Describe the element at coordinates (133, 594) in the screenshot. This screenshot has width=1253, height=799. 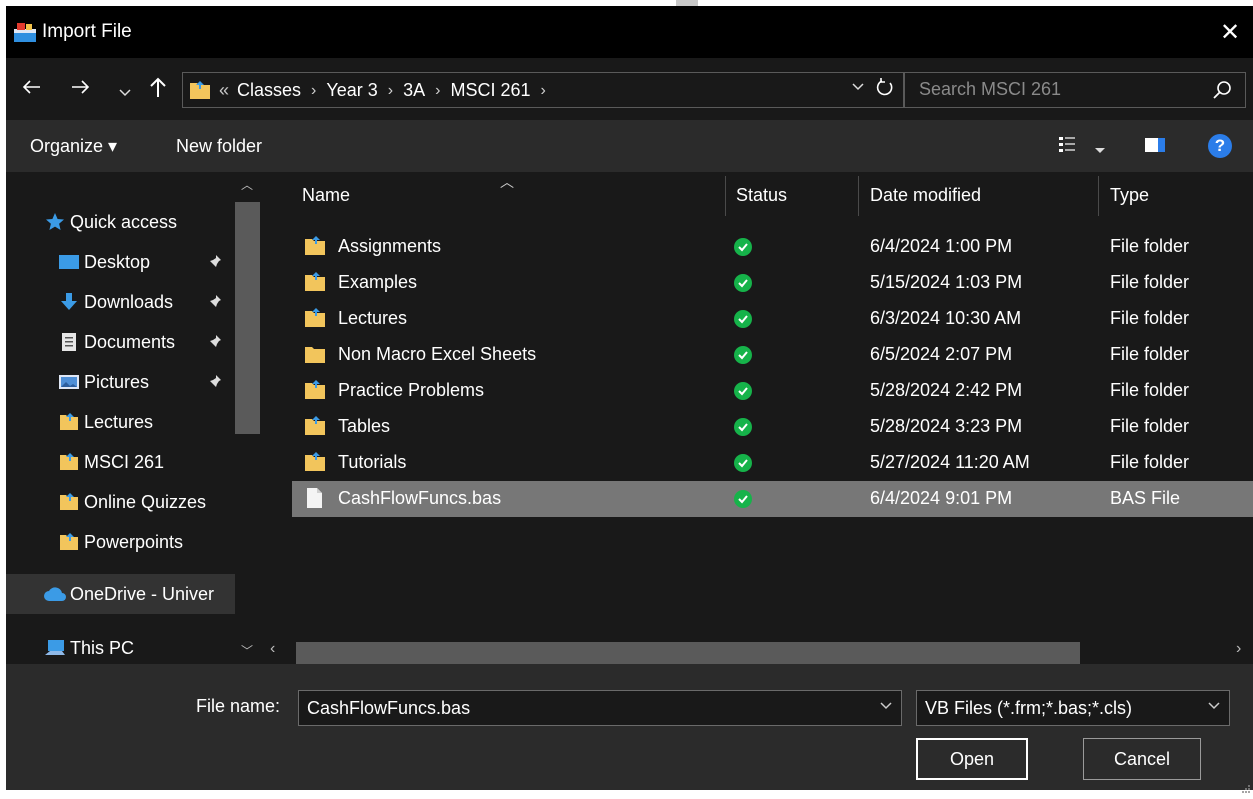
I see `nav-onedrive: OneDrive - Univer` at that location.